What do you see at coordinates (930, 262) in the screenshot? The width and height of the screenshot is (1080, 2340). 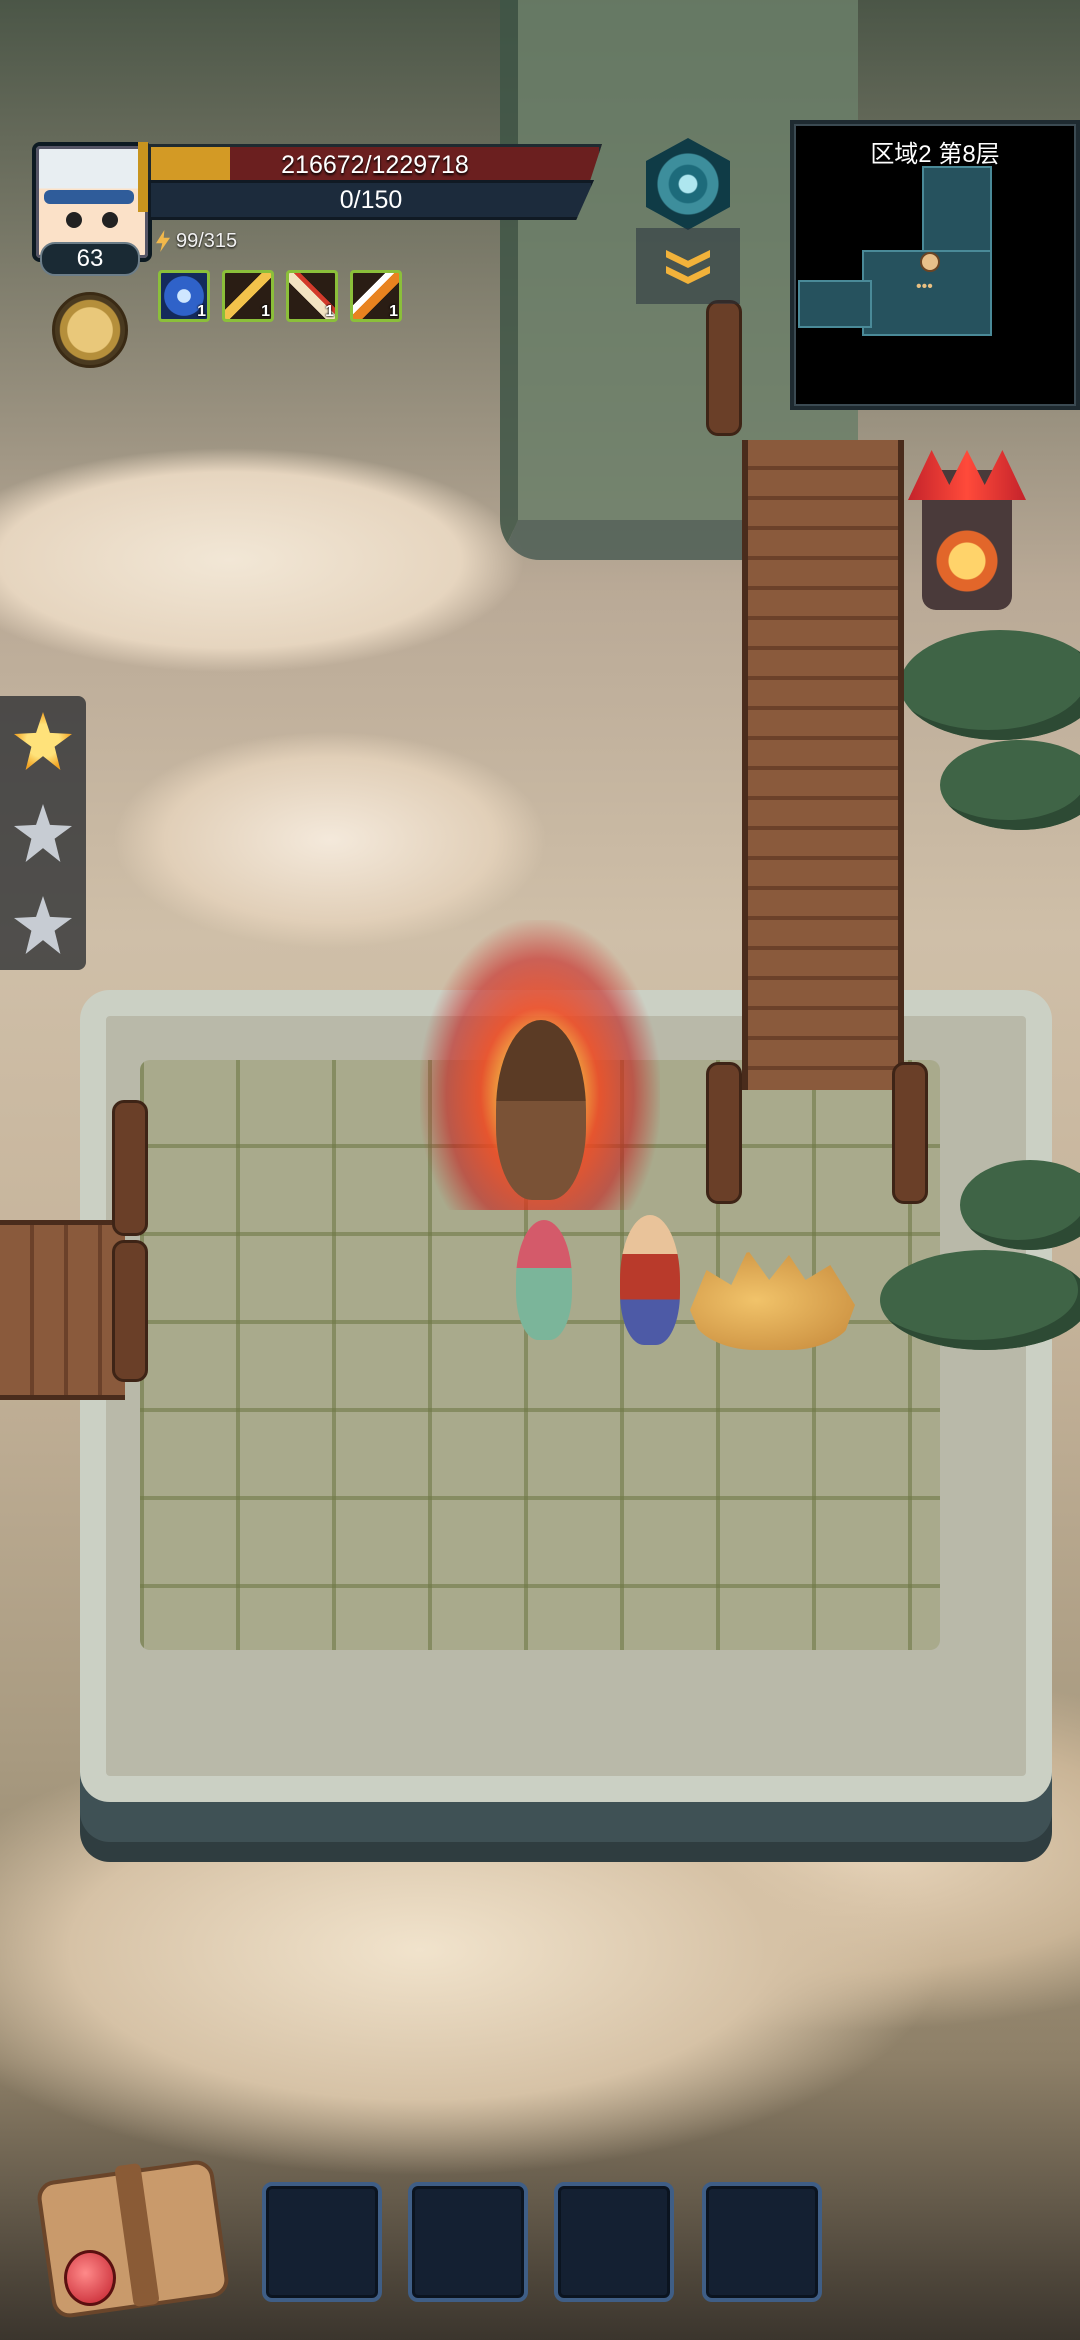 I see `minimap-player-marker` at bounding box center [930, 262].